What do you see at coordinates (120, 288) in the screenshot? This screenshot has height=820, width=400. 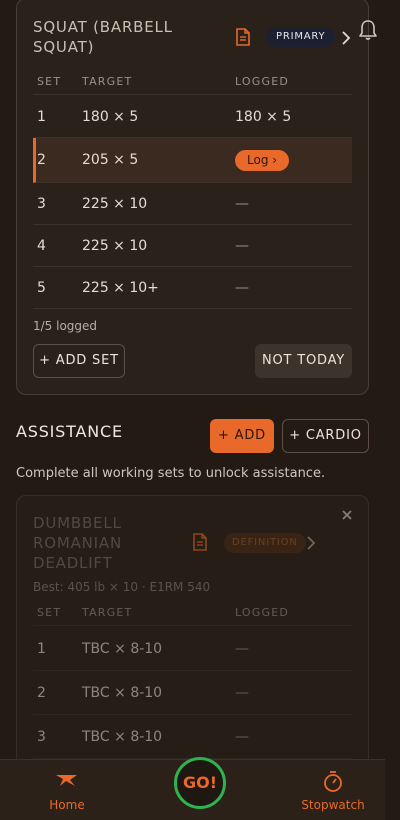 I see `set-target: 225 × 10+` at bounding box center [120, 288].